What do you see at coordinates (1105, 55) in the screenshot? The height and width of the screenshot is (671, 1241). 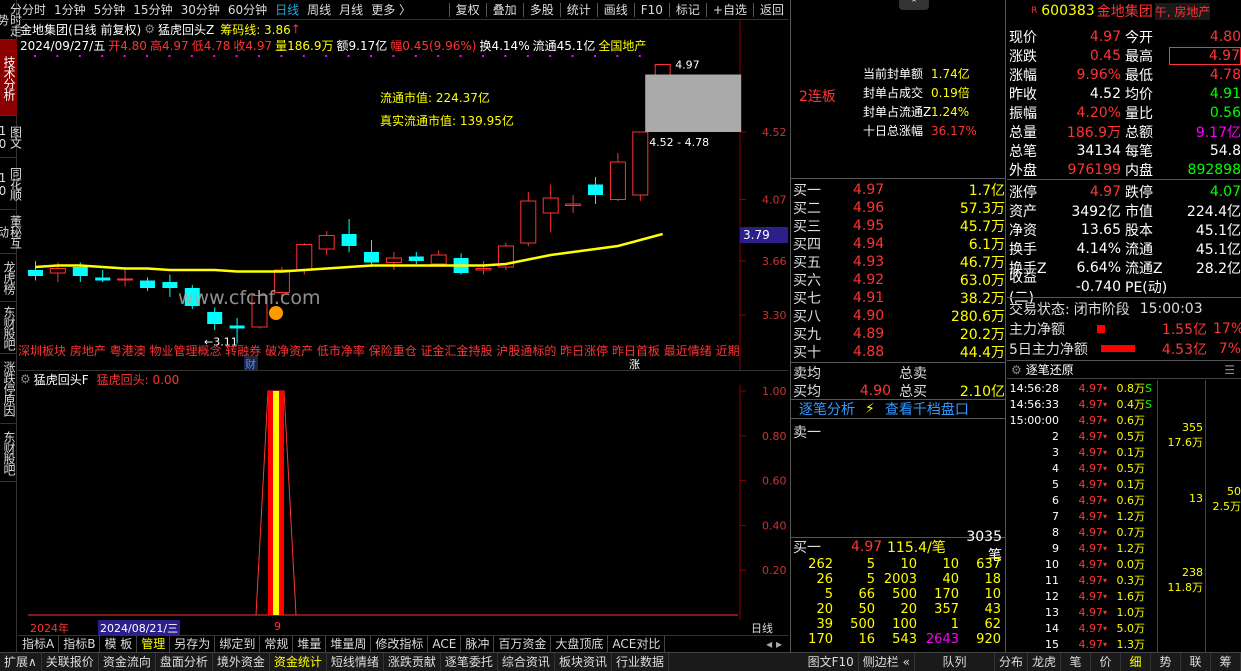 I see `quote-value: 0.45` at bounding box center [1105, 55].